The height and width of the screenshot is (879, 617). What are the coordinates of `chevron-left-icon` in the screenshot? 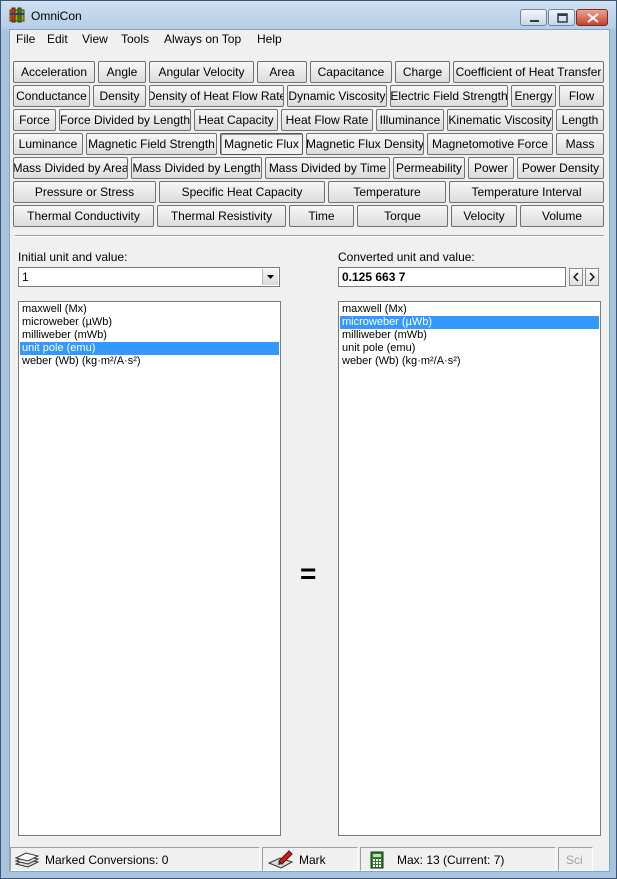 It's located at (576, 277).